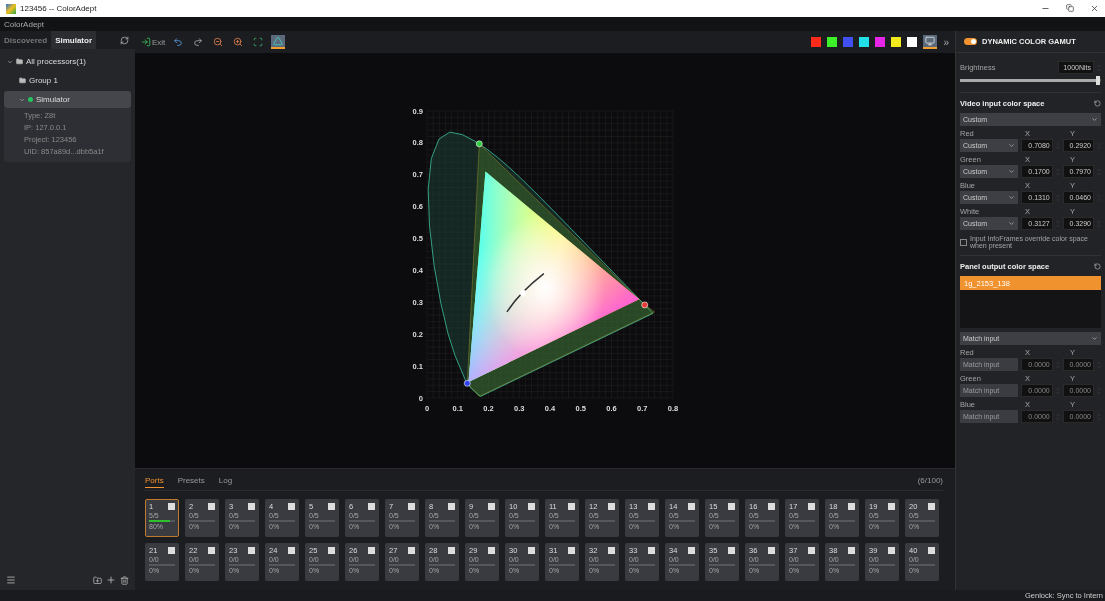  I want to click on close-icon, so click(1094, 8).